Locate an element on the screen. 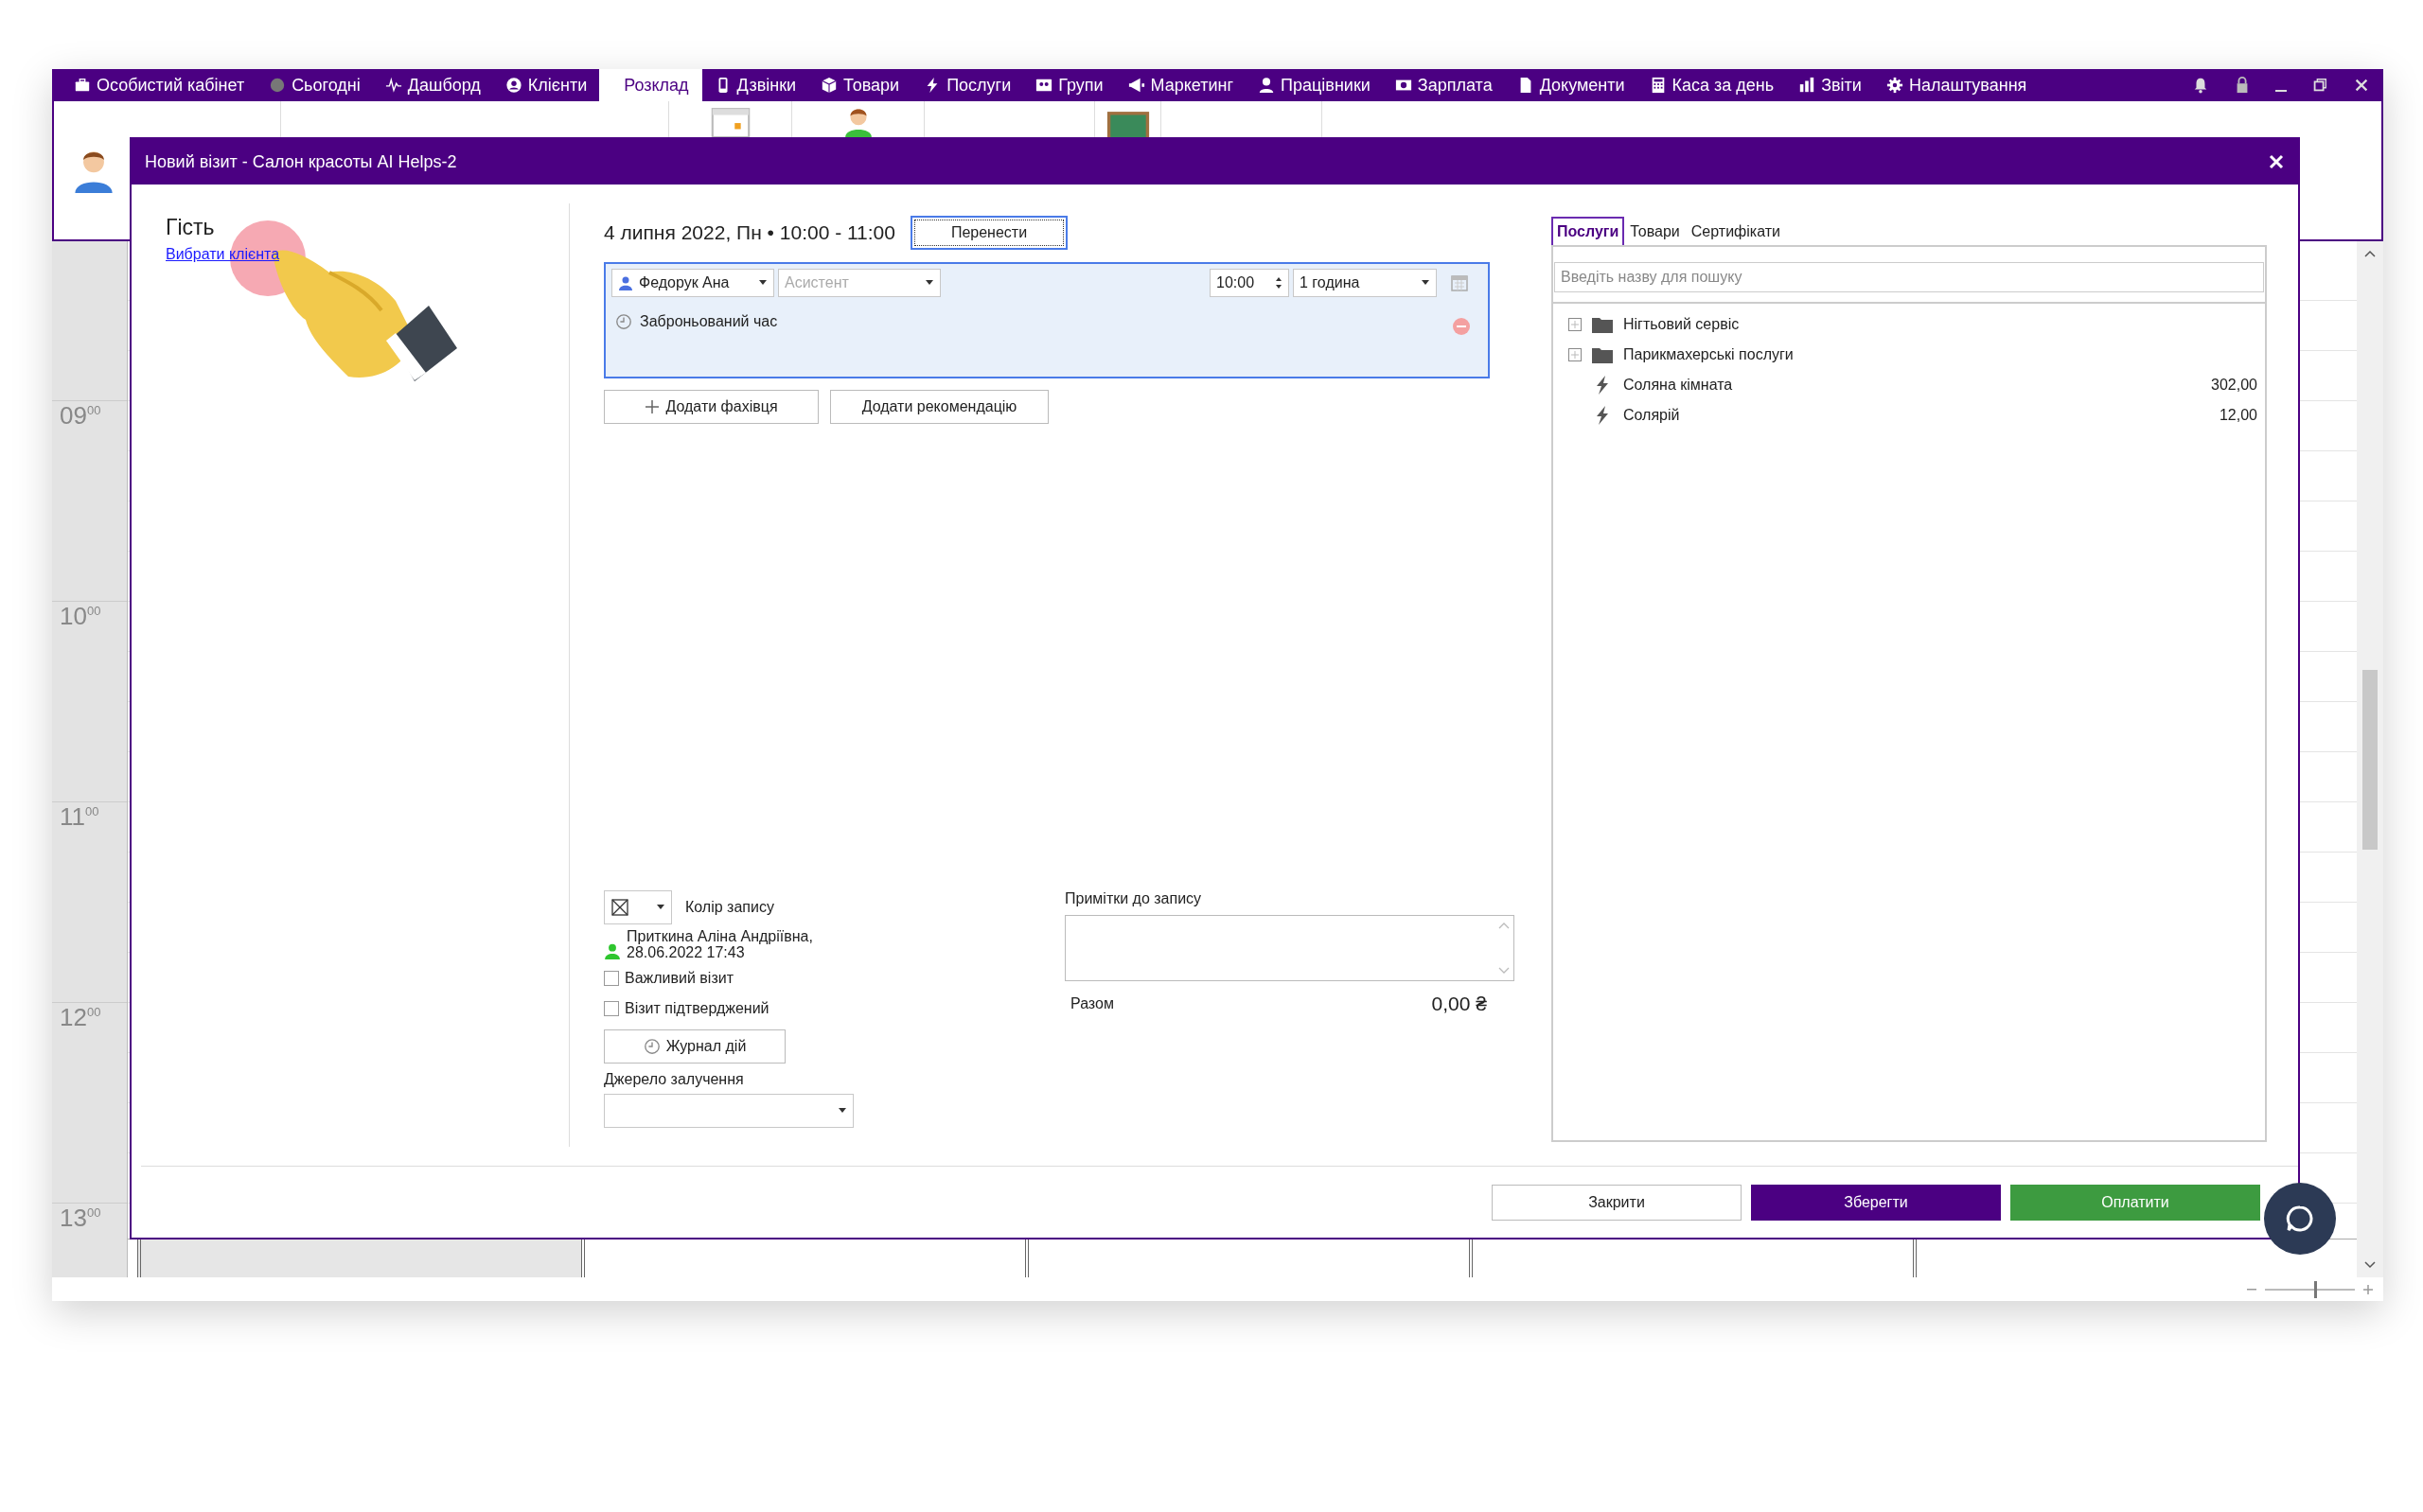  menu-item: Каса за день is located at coordinates (1711, 85).